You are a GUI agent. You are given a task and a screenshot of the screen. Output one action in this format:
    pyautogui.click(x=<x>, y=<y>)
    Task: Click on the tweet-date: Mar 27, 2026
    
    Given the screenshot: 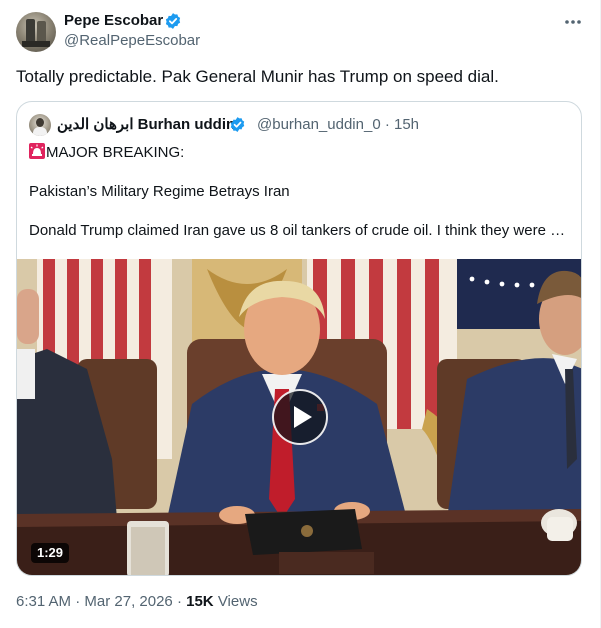 What is the action you would take?
    pyautogui.click(x=128, y=601)
    